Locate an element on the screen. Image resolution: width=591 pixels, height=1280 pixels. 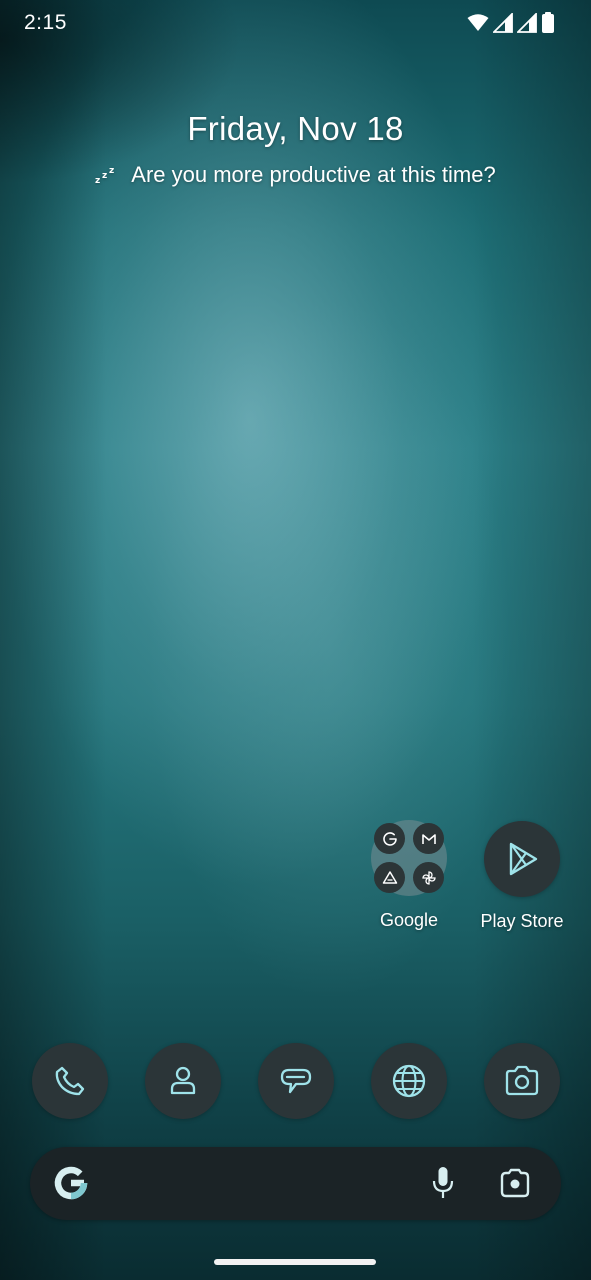
status-time: 2:15 is located at coordinates (45, 22).